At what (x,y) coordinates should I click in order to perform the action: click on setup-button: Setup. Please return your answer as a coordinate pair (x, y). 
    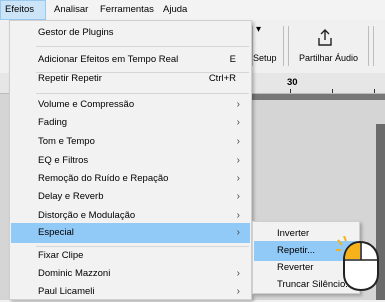
    Looking at the image, I should click on (265, 58).